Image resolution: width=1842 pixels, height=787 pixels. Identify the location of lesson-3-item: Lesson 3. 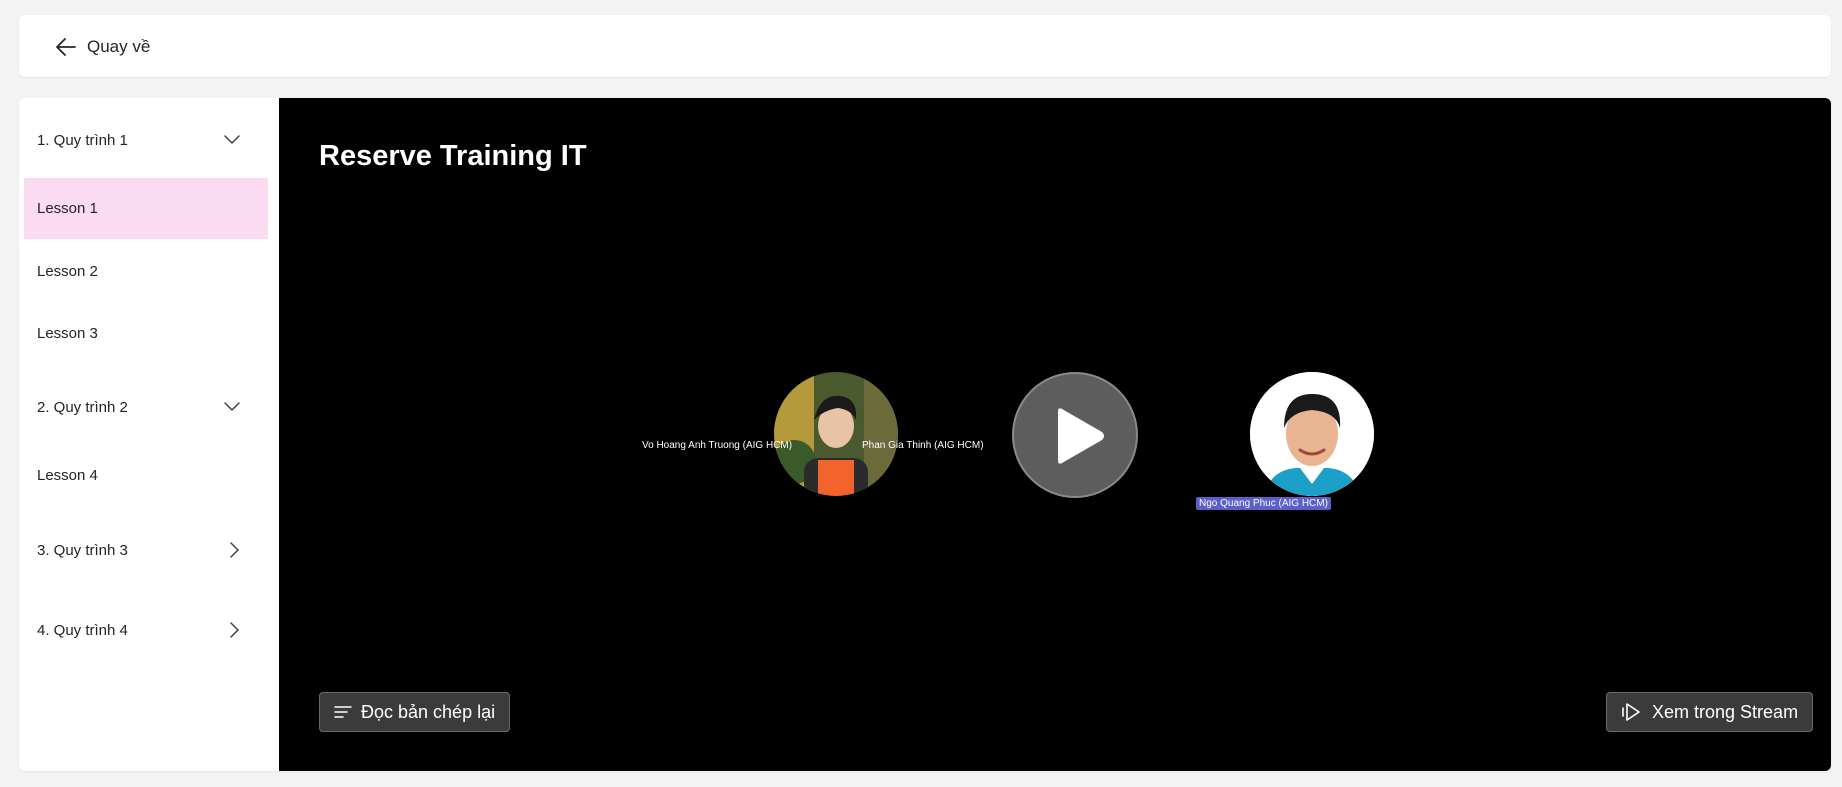
(146, 333).